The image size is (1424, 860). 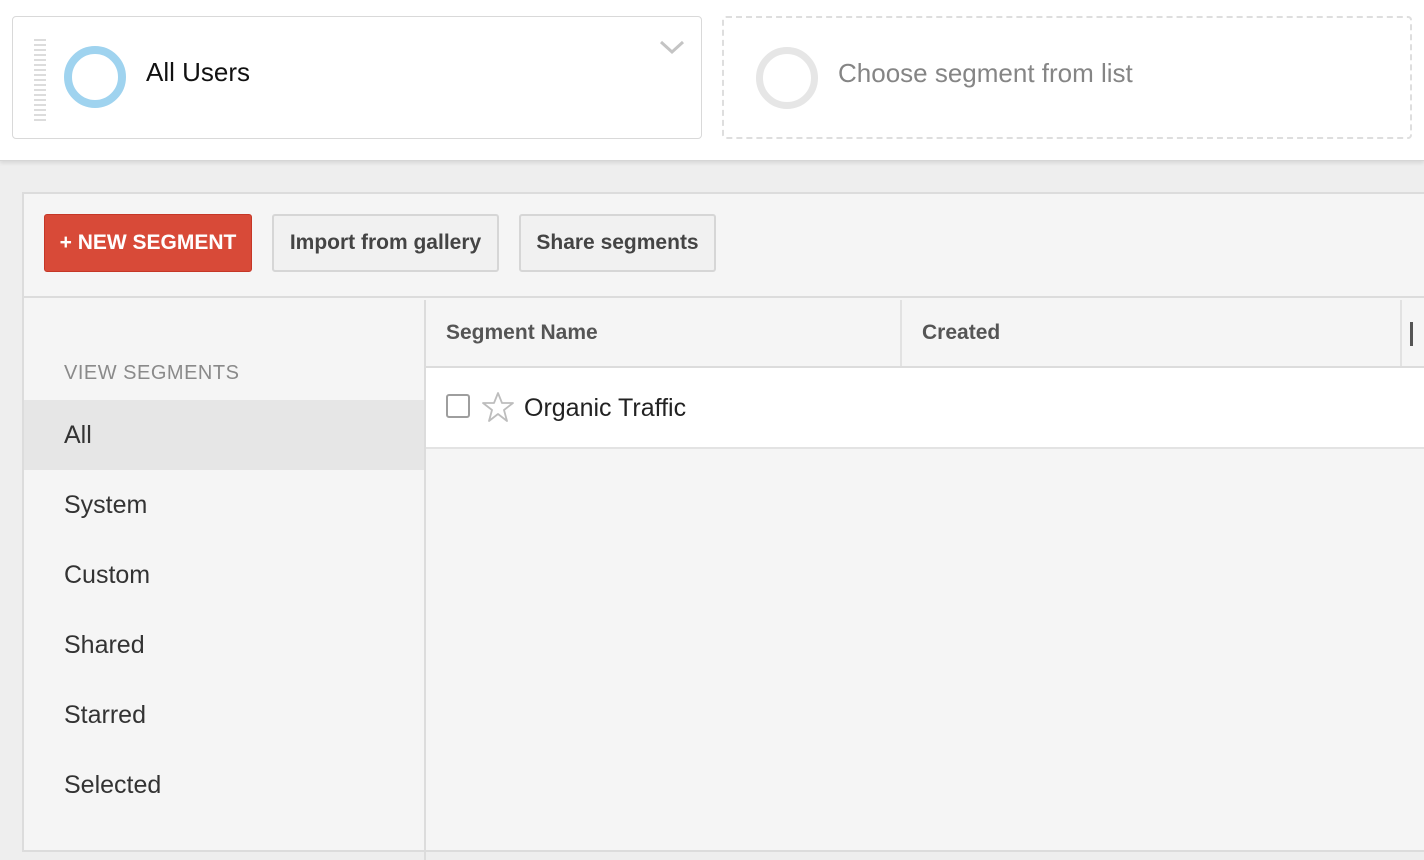 What do you see at coordinates (148, 243) in the screenshot?
I see `new-segment-button: + NEW SEGMENT` at bounding box center [148, 243].